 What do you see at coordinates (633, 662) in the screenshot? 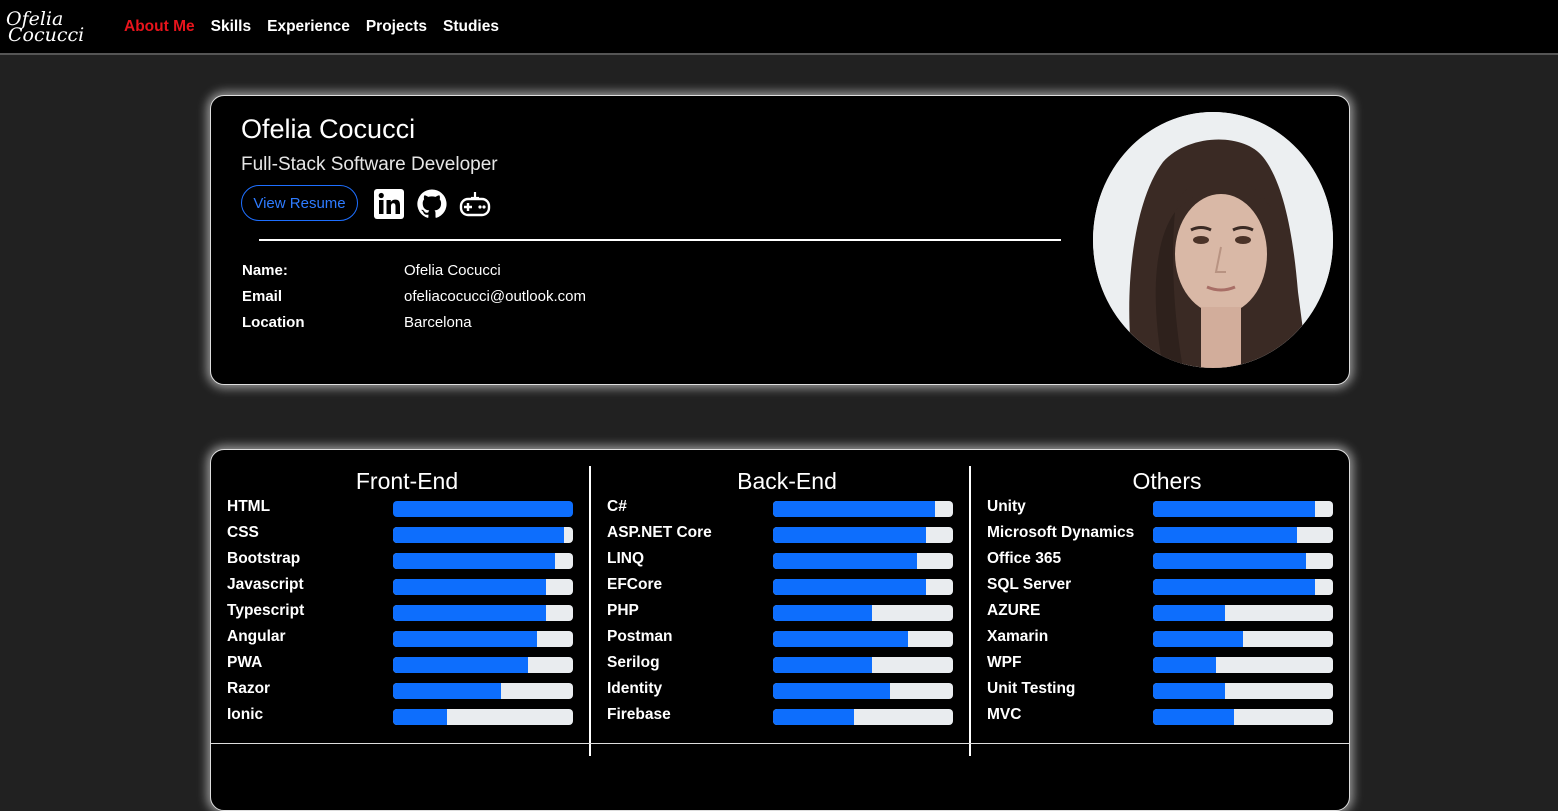
I see `skill-label: Serilog` at bounding box center [633, 662].